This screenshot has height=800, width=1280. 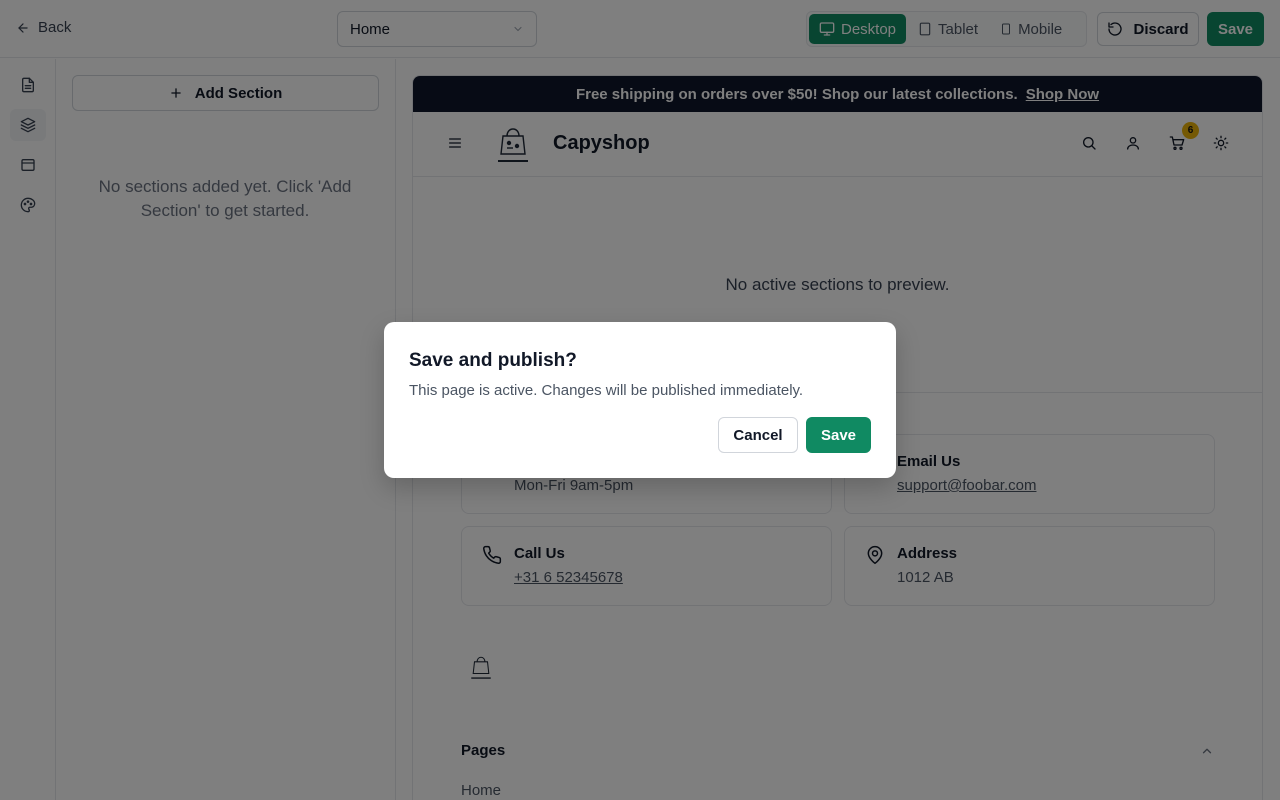 What do you see at coordinates (838, 435) in the screenshot?
I see `dialog-save-button: Save` at bounding box center [838, 435].